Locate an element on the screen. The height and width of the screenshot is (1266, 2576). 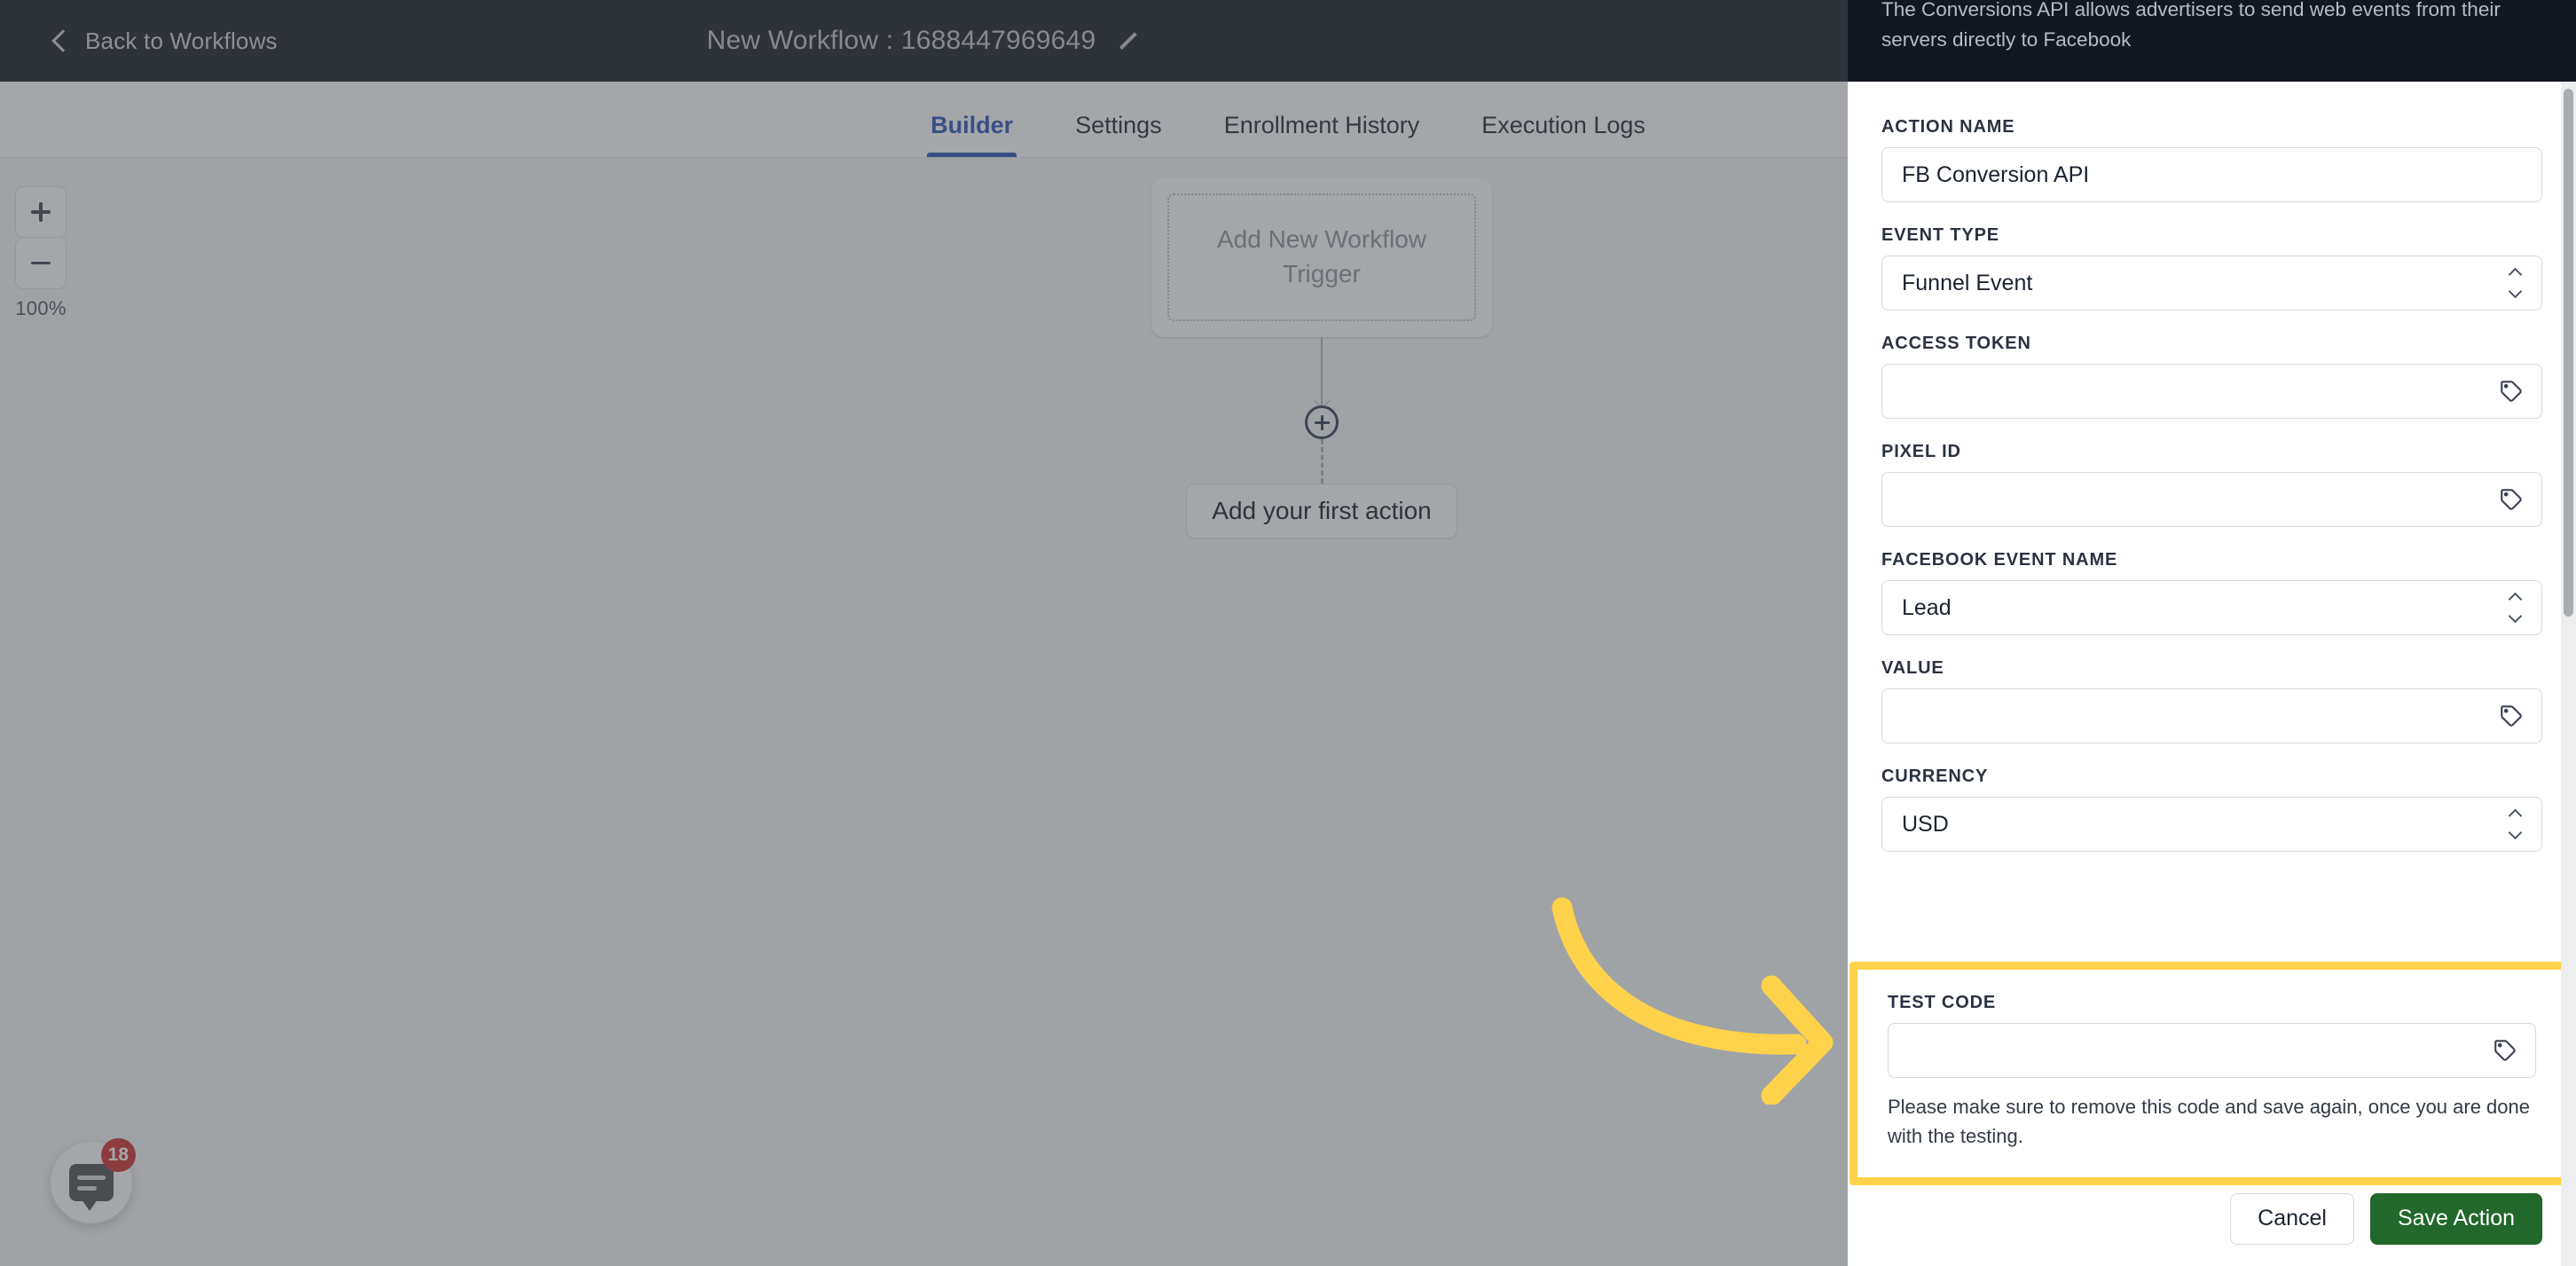
select-event-type: Funnel Event is located at coordinates (2211, 283).